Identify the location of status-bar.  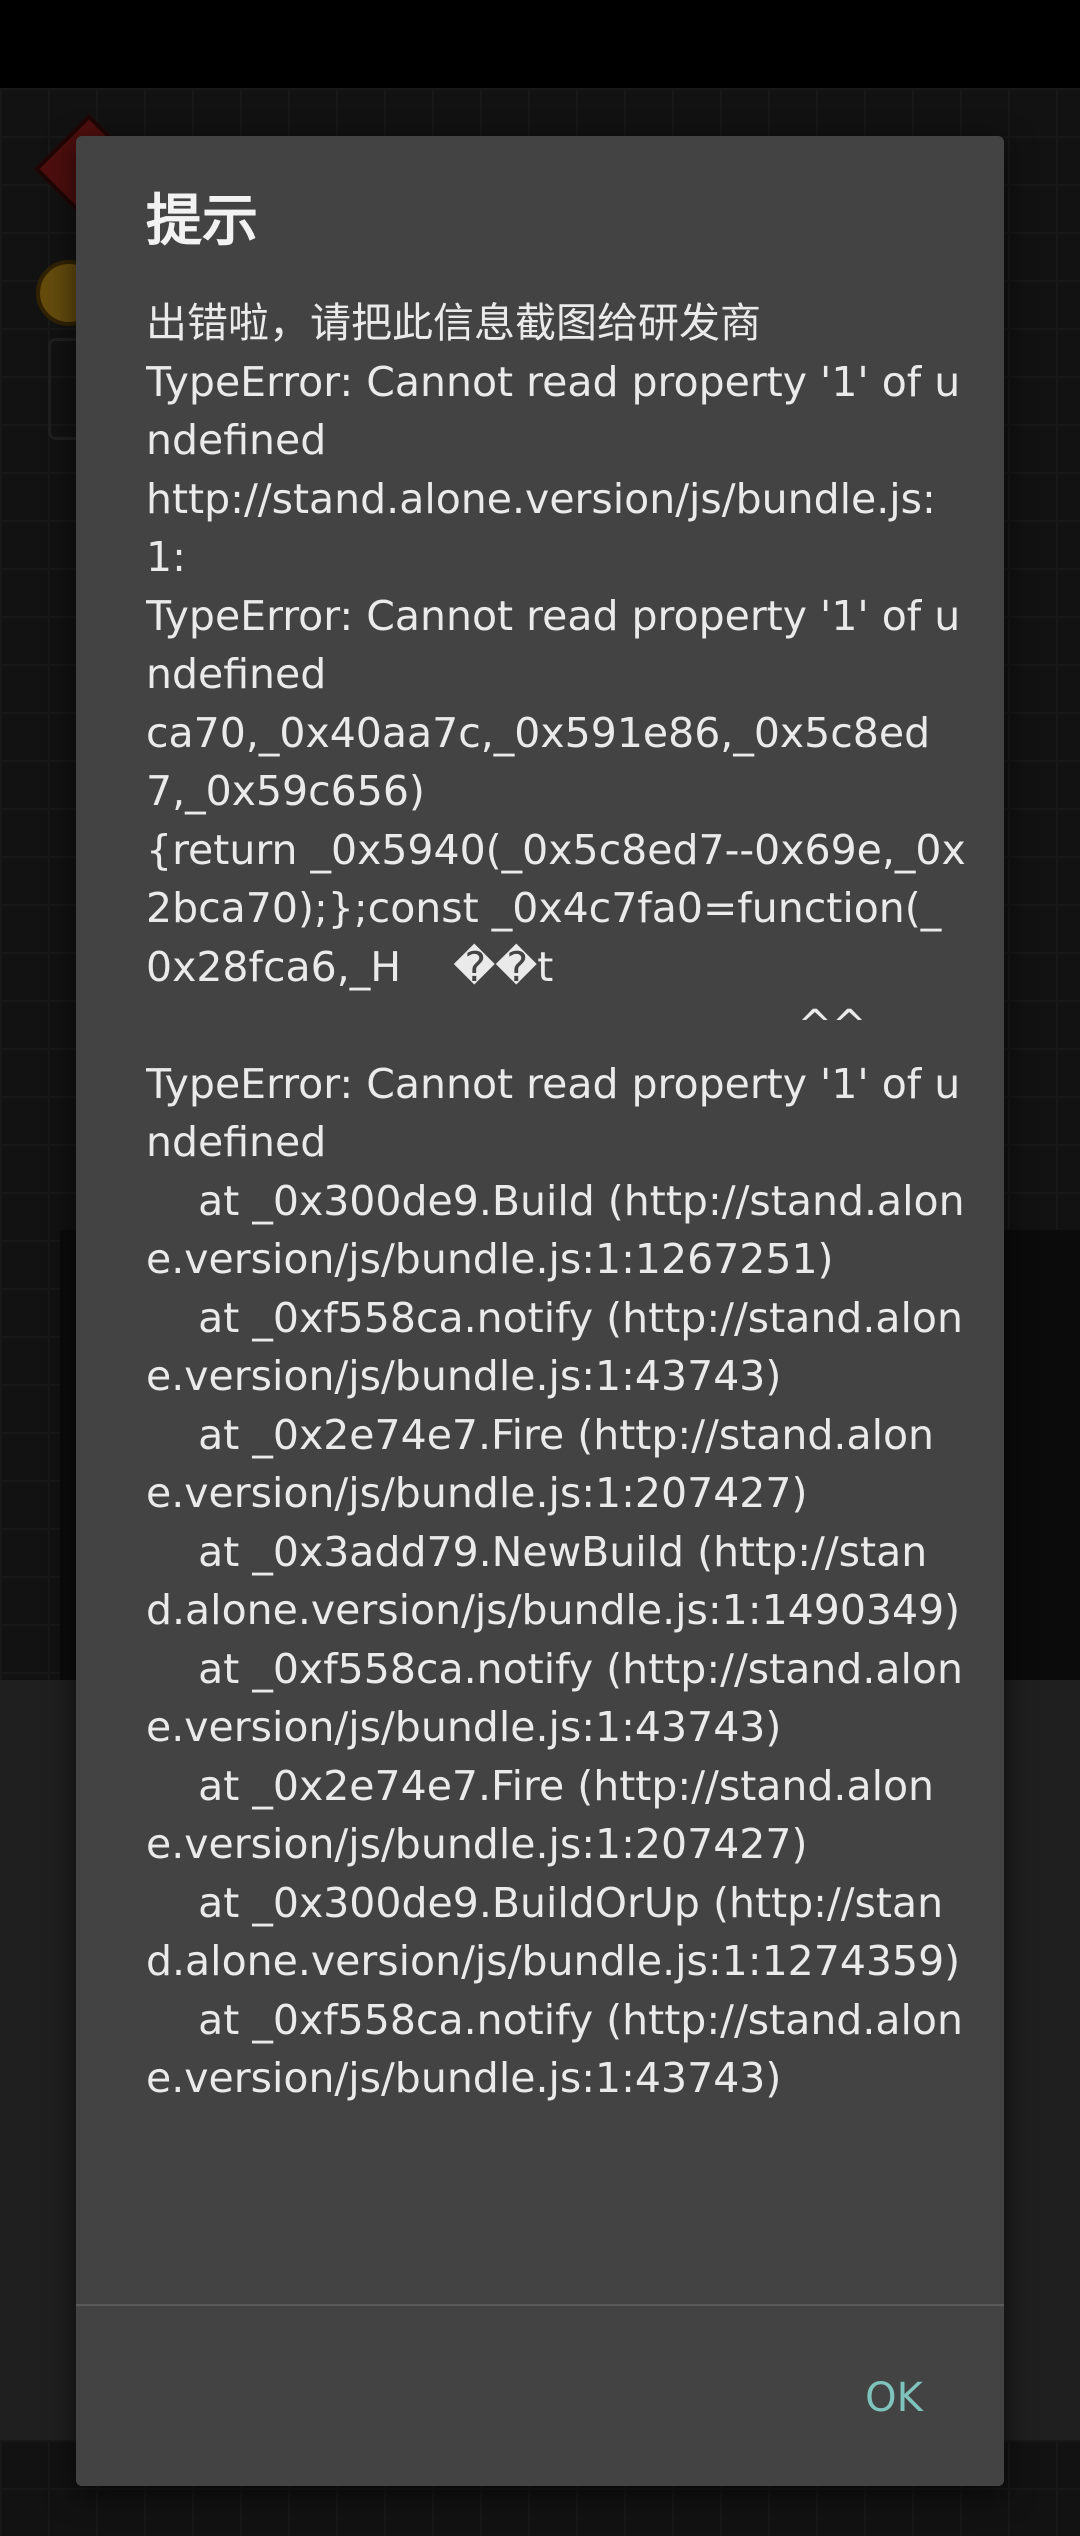
(540, 44).